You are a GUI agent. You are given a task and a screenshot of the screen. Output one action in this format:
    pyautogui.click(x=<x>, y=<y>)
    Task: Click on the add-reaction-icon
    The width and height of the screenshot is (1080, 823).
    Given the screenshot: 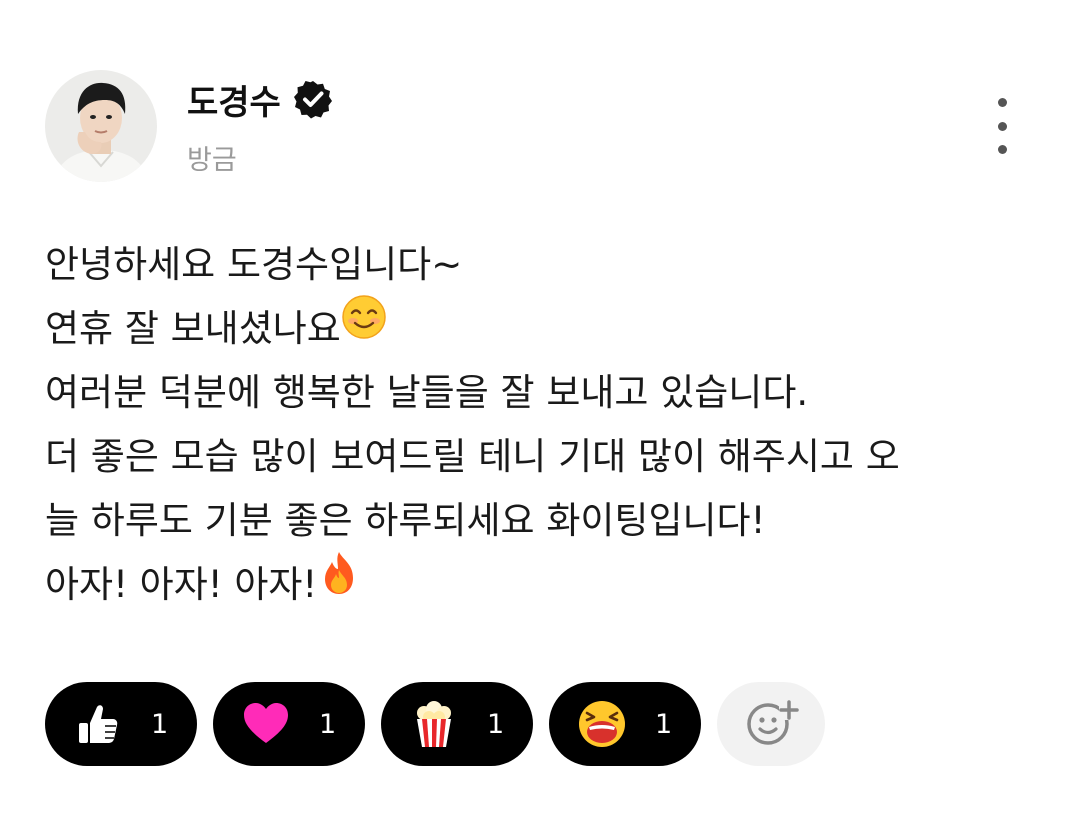 What is the action you would take?
    pyautogui.click(x=771, y=724)
    